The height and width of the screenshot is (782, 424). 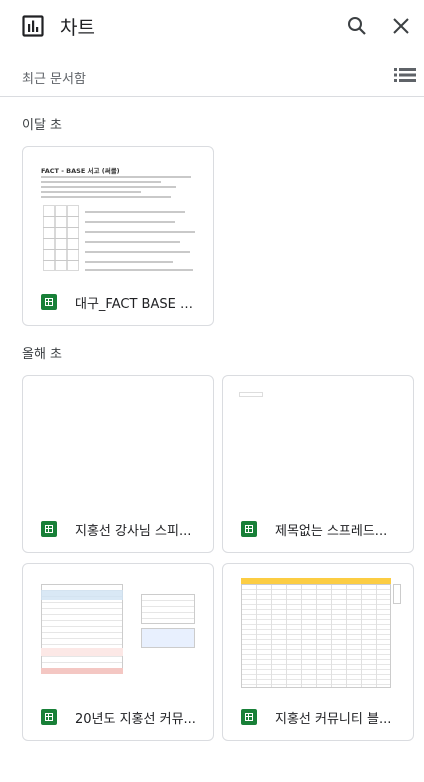 What do you see at coordinates (42, 125) in the screenshot?
I see `section-this-month: 이달 초` at bounding box center [42, 125].